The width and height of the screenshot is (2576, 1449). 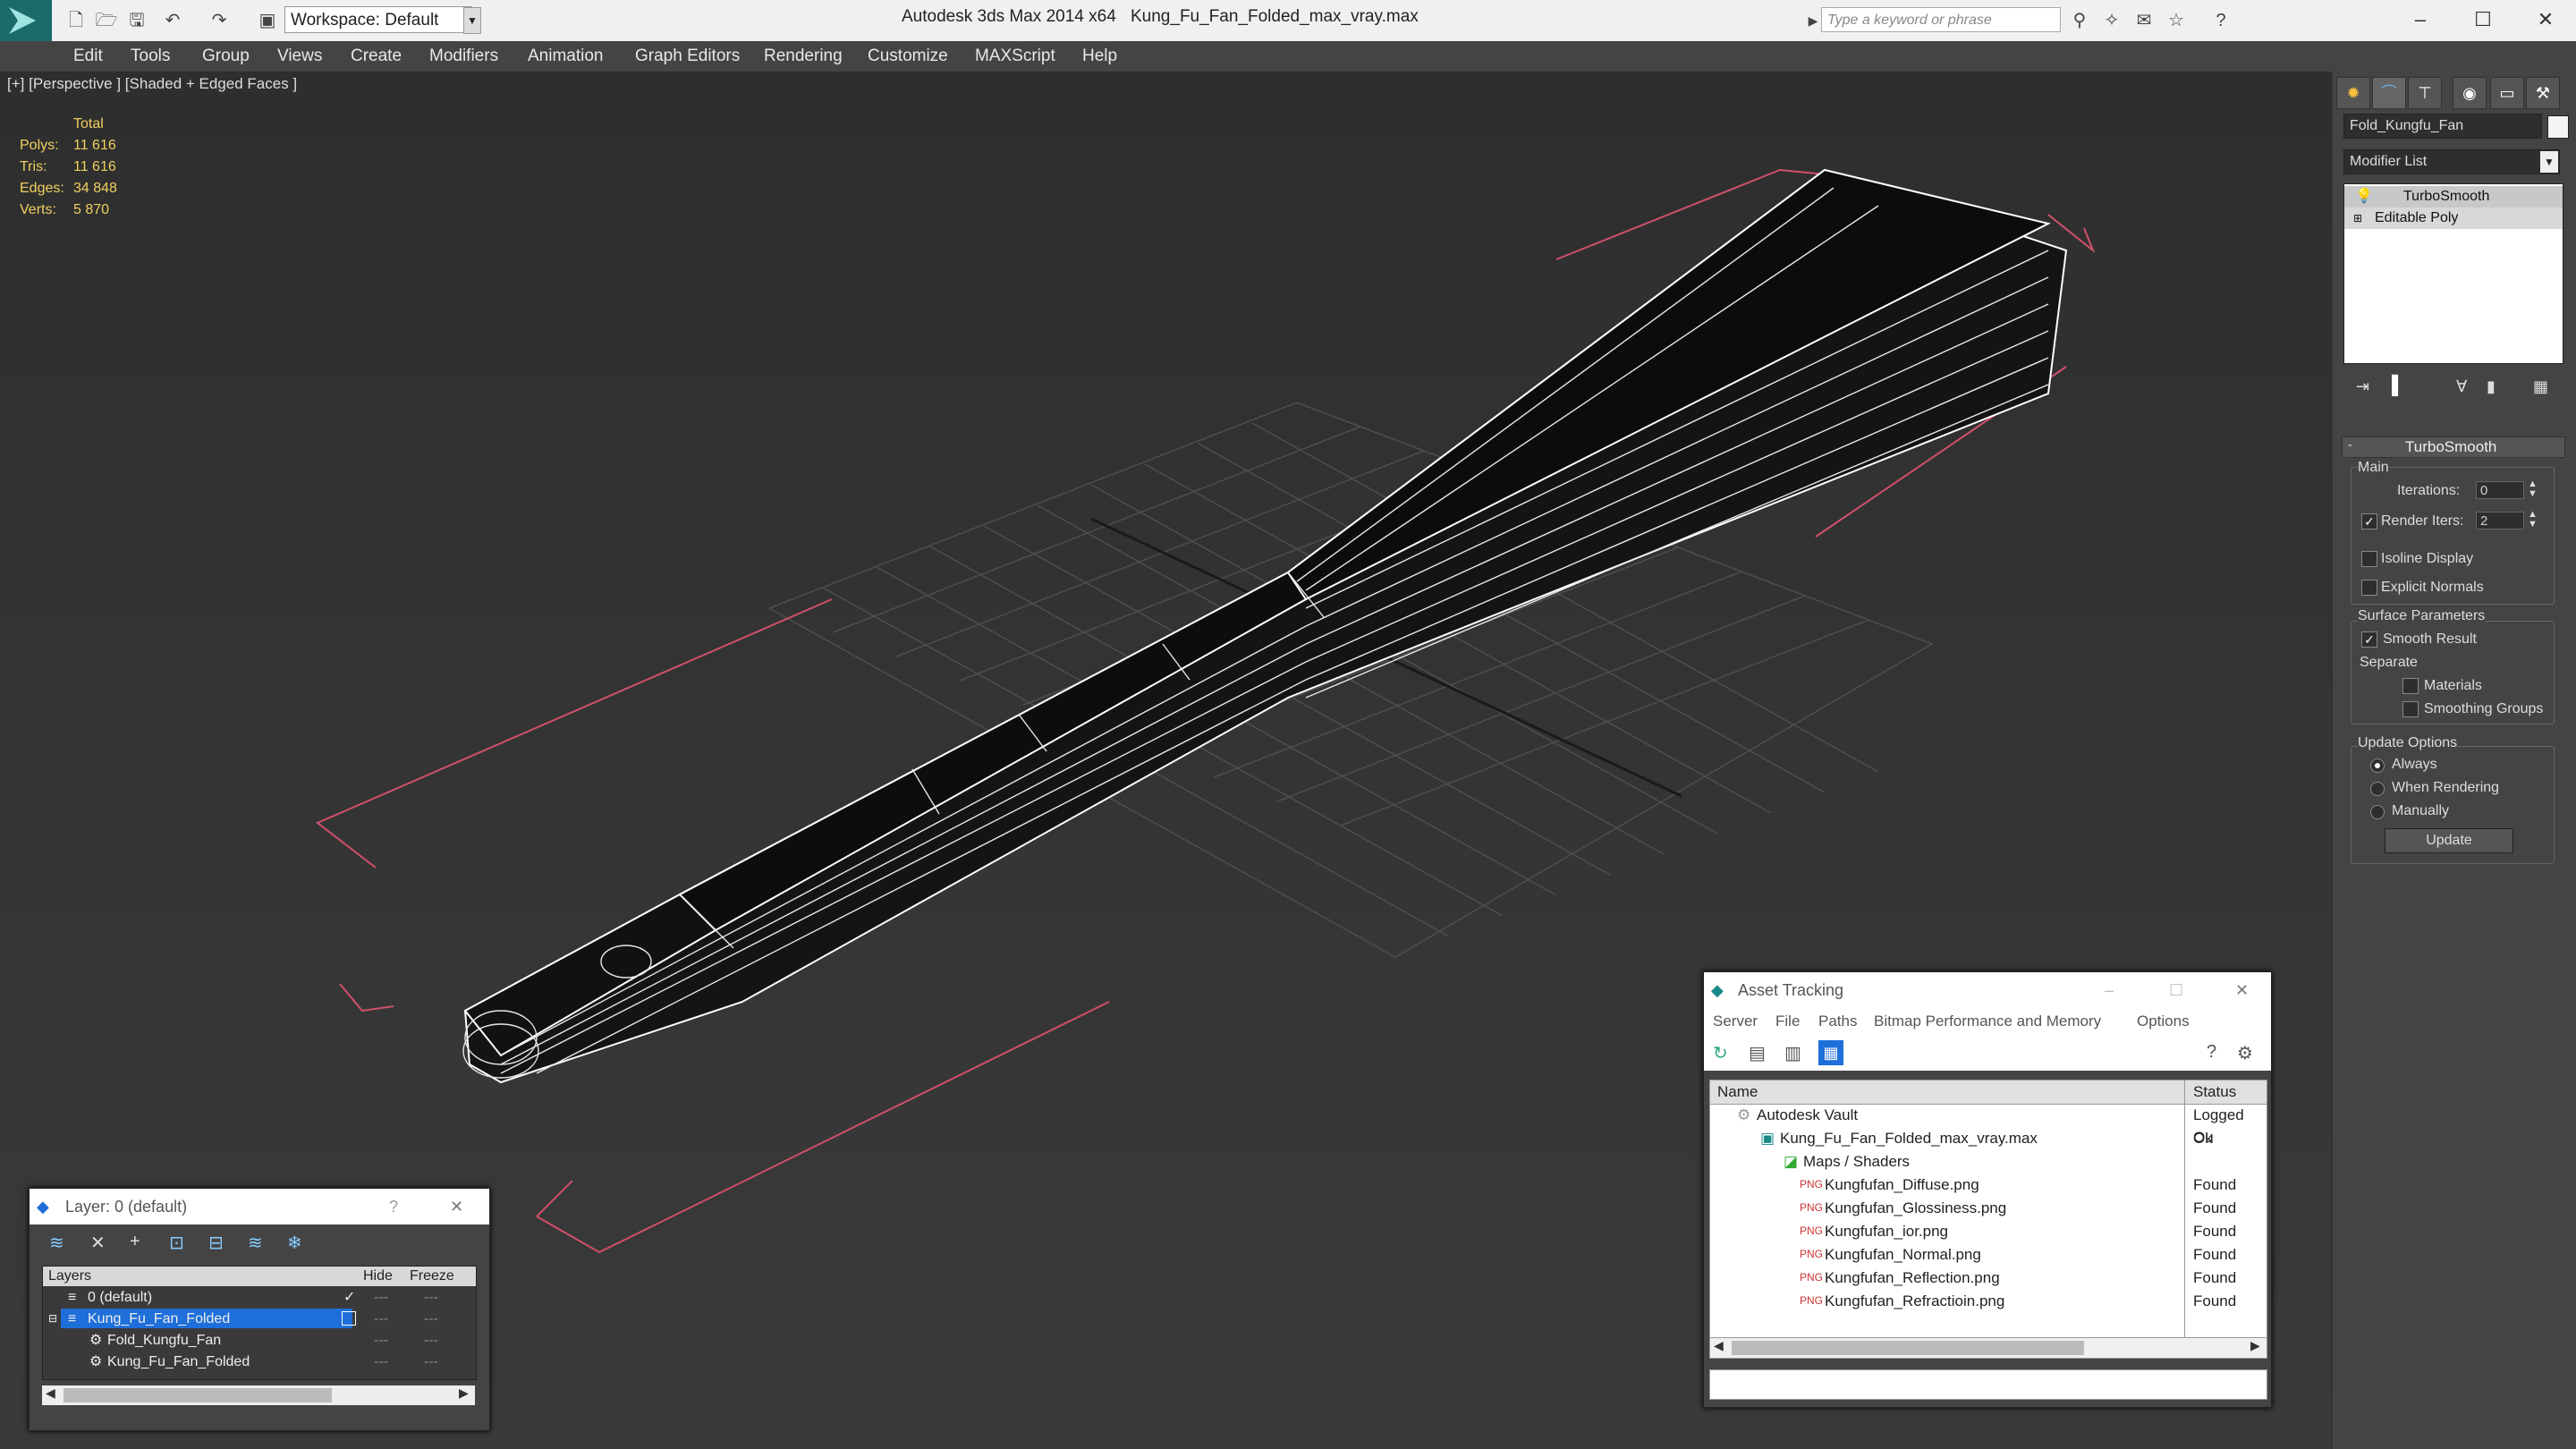 I want to click on materials-checkbox, so click(x=2410, y=686).